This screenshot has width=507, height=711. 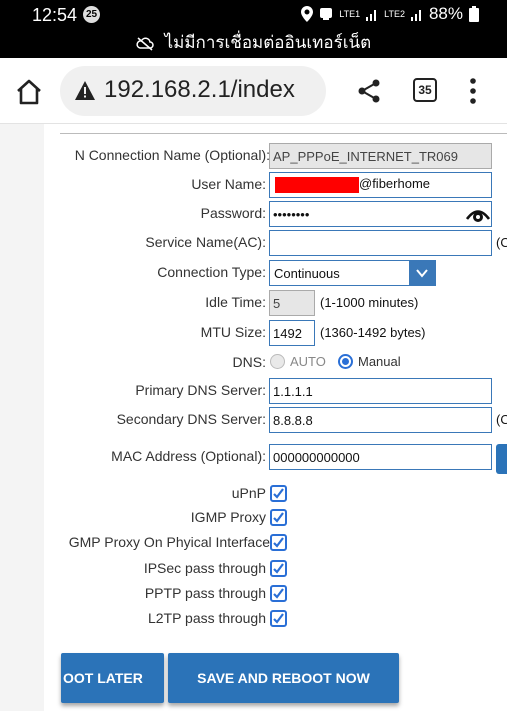 I want to click on url-text: 192.168.2.1/index, so click(x=199, y=90).